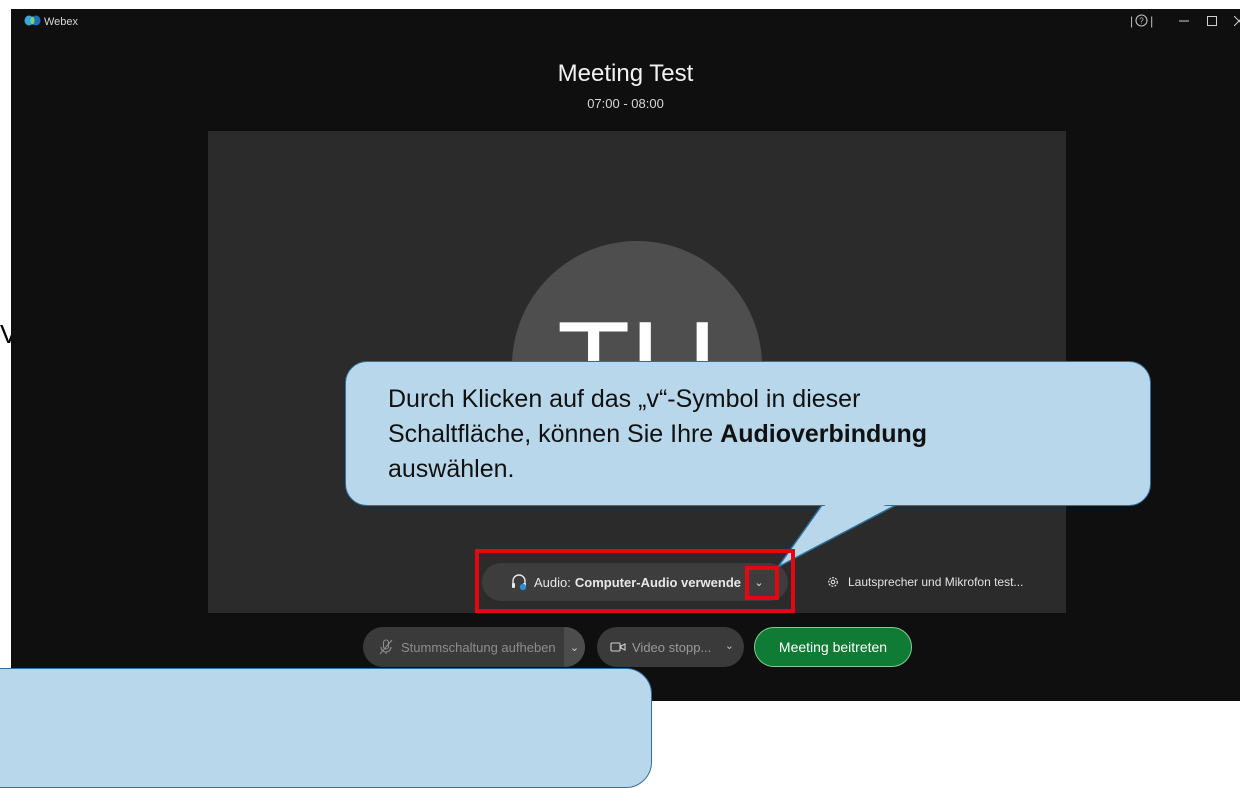 This screenshot has width=1240, height=788. Describe the element at coordinates (478, 647) in the screenshot. I see `unmute-label: Stummschaltung aufheben` at that location.